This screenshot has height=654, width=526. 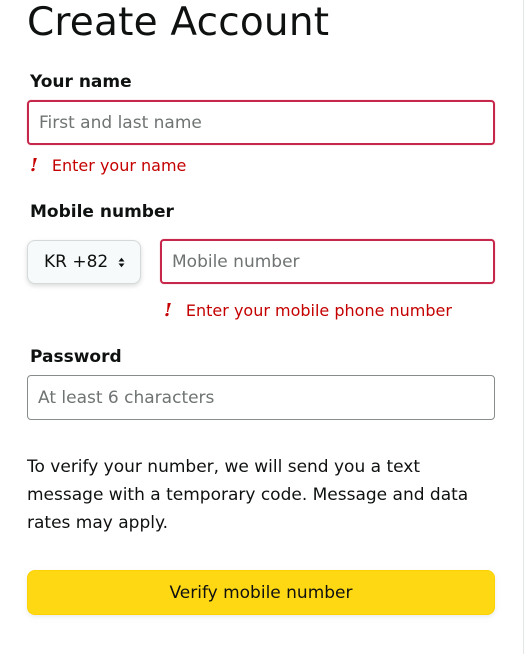 I want to click on divider, so click(x=523, y=327).